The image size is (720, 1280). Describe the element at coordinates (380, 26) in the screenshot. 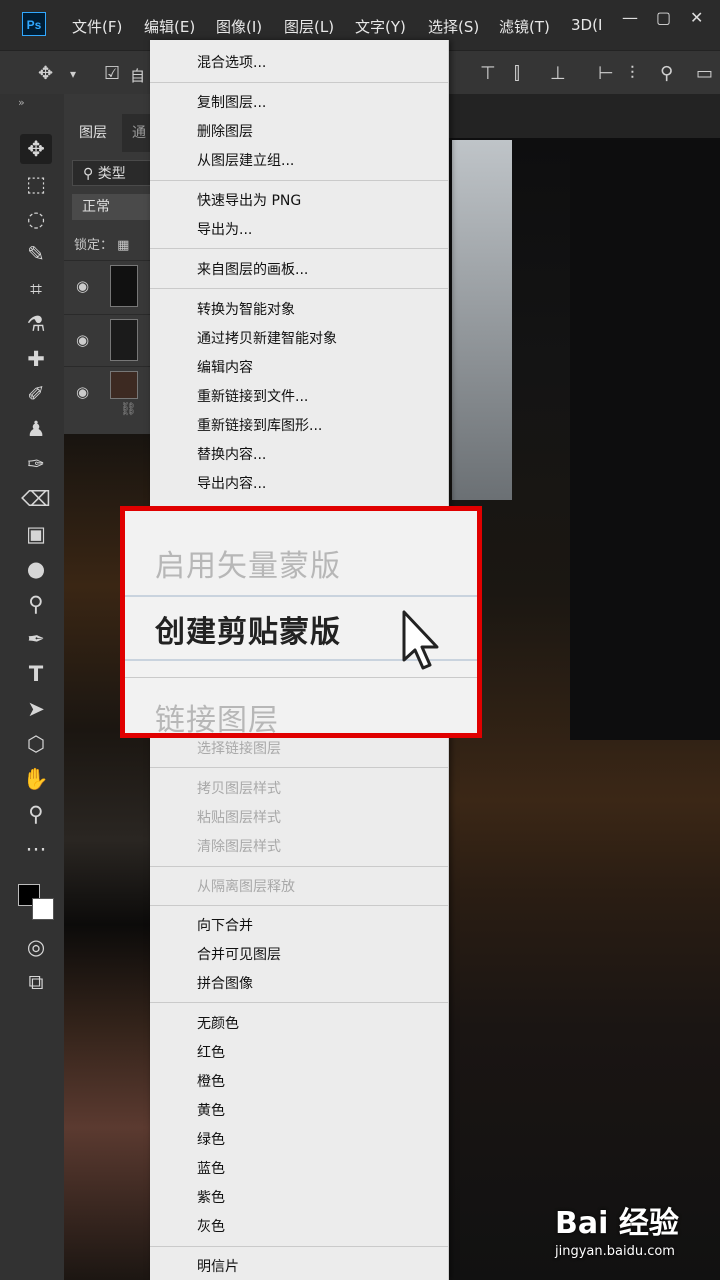

I see `menu-type: 文字(Y)` at that location.